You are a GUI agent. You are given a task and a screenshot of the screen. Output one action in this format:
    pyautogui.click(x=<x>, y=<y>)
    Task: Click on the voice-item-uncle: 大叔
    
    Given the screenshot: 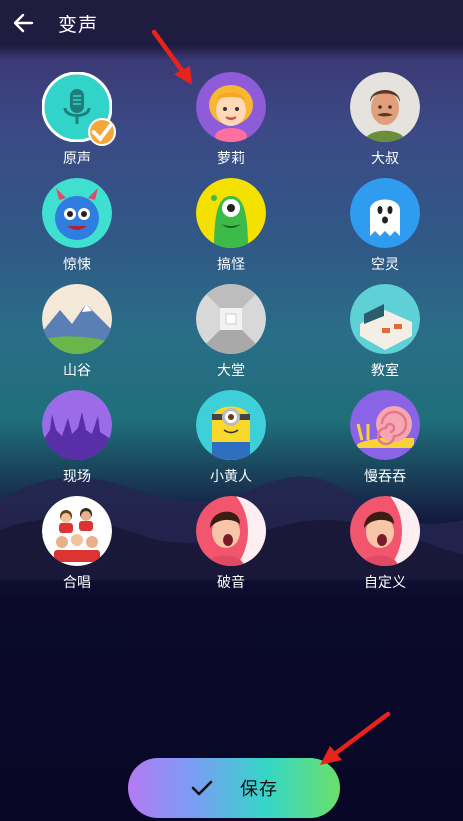 What is the action you would take?
    pyautogui.click(x=385, y=119)
    